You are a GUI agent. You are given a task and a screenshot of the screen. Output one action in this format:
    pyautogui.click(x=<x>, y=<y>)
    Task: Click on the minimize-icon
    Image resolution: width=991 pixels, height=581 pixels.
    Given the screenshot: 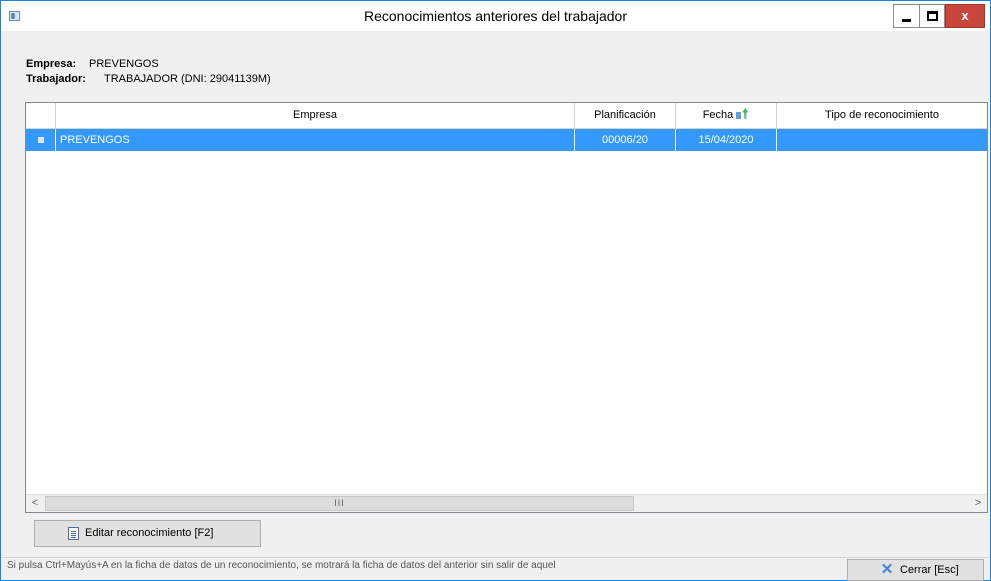 What is the action you would take?
    pyautogui.click(x=906, y=20)
    